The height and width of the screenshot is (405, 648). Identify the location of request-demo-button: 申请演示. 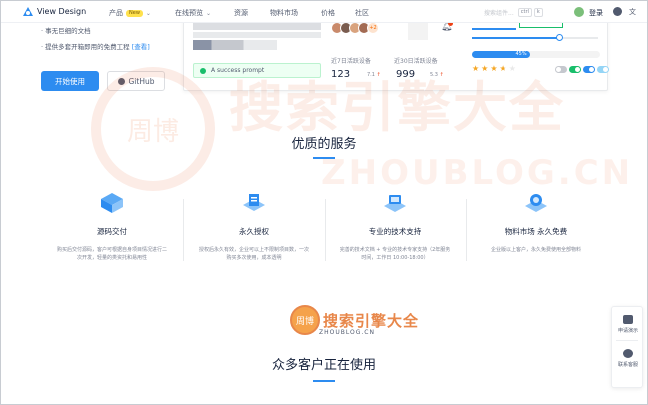
(628, 324).